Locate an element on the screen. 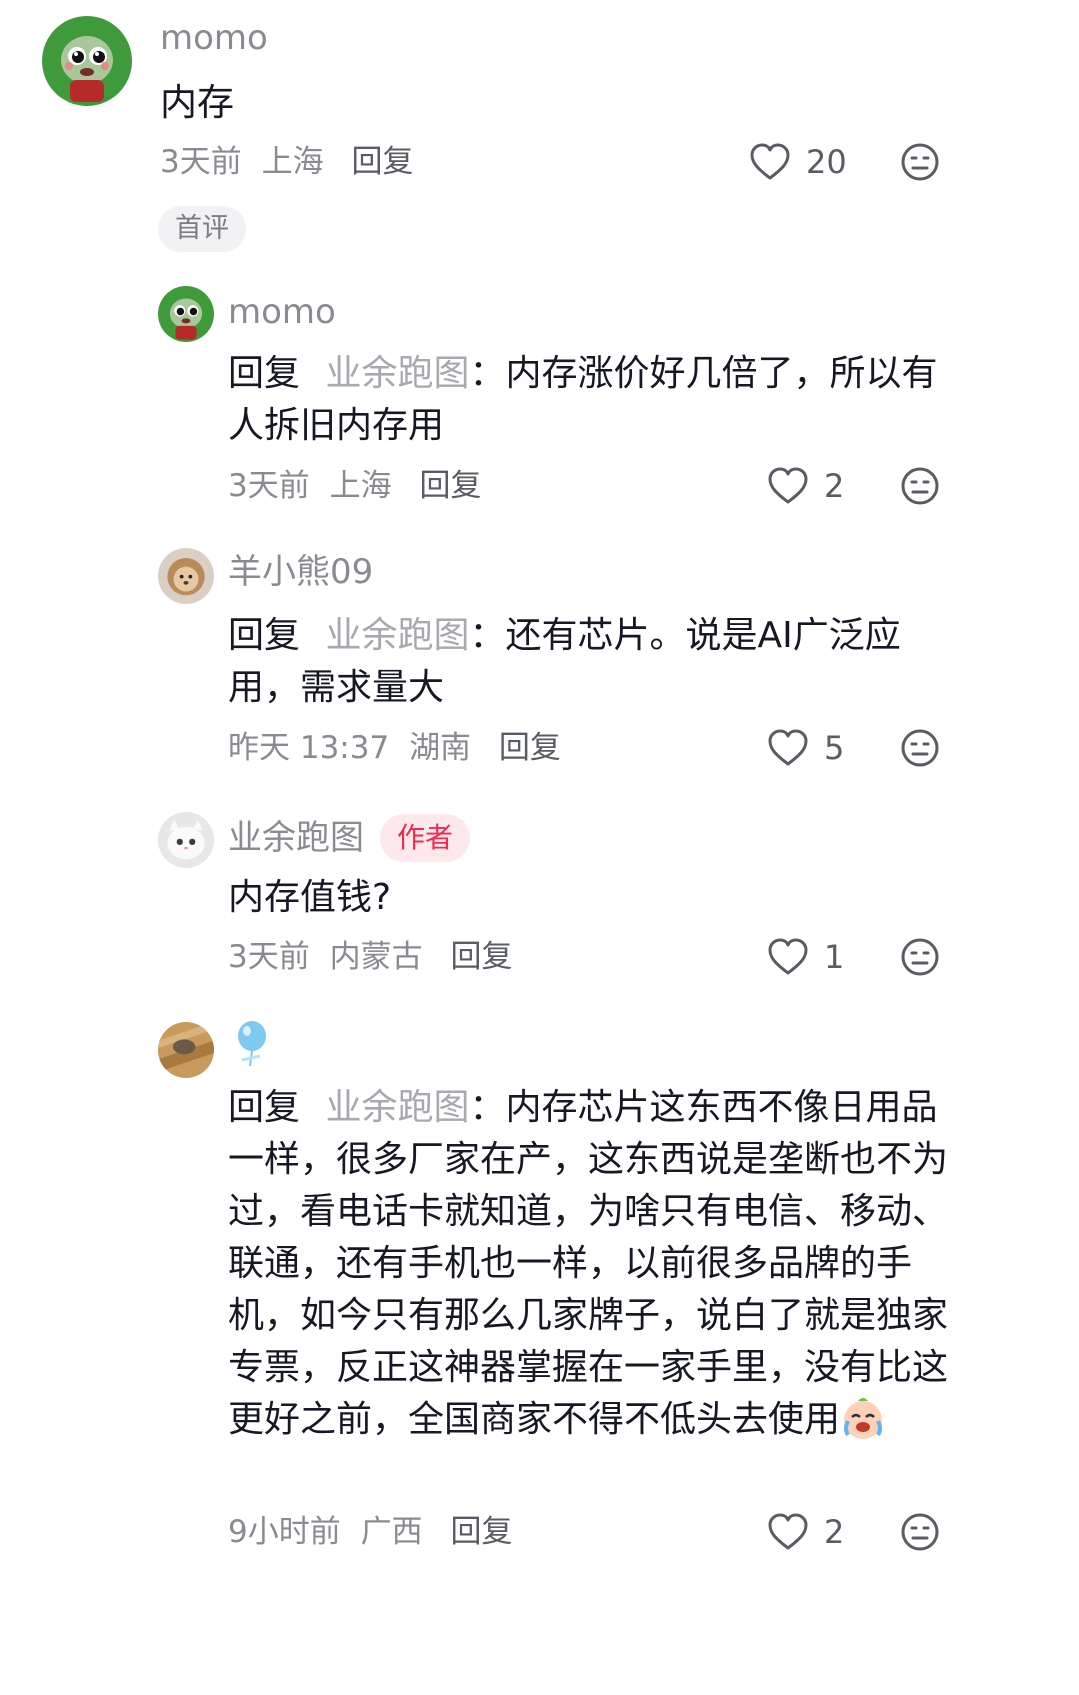 The width and height of the screenshot is (1079, 1695). username is located at coordinates (252, 1046).